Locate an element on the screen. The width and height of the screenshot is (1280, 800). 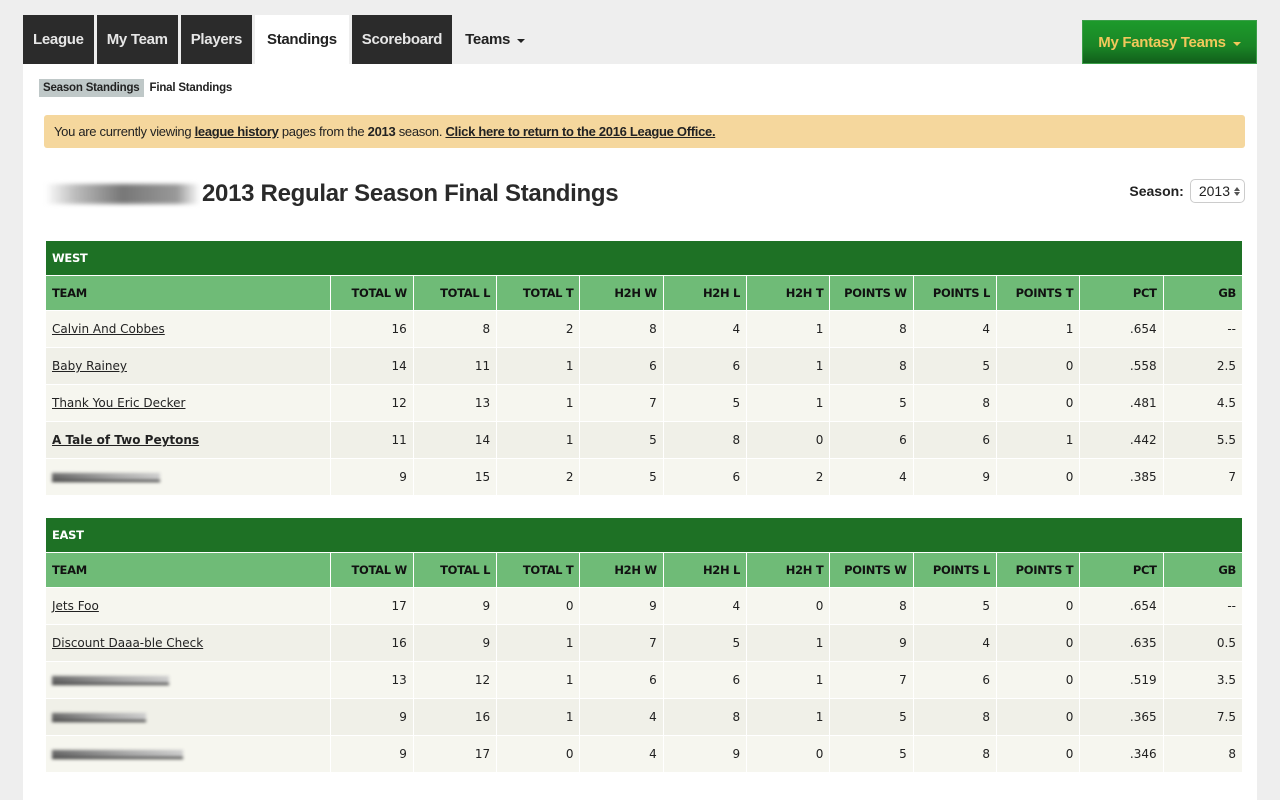
stat-h2h-w: 7 is located at coordinates (621, 643).